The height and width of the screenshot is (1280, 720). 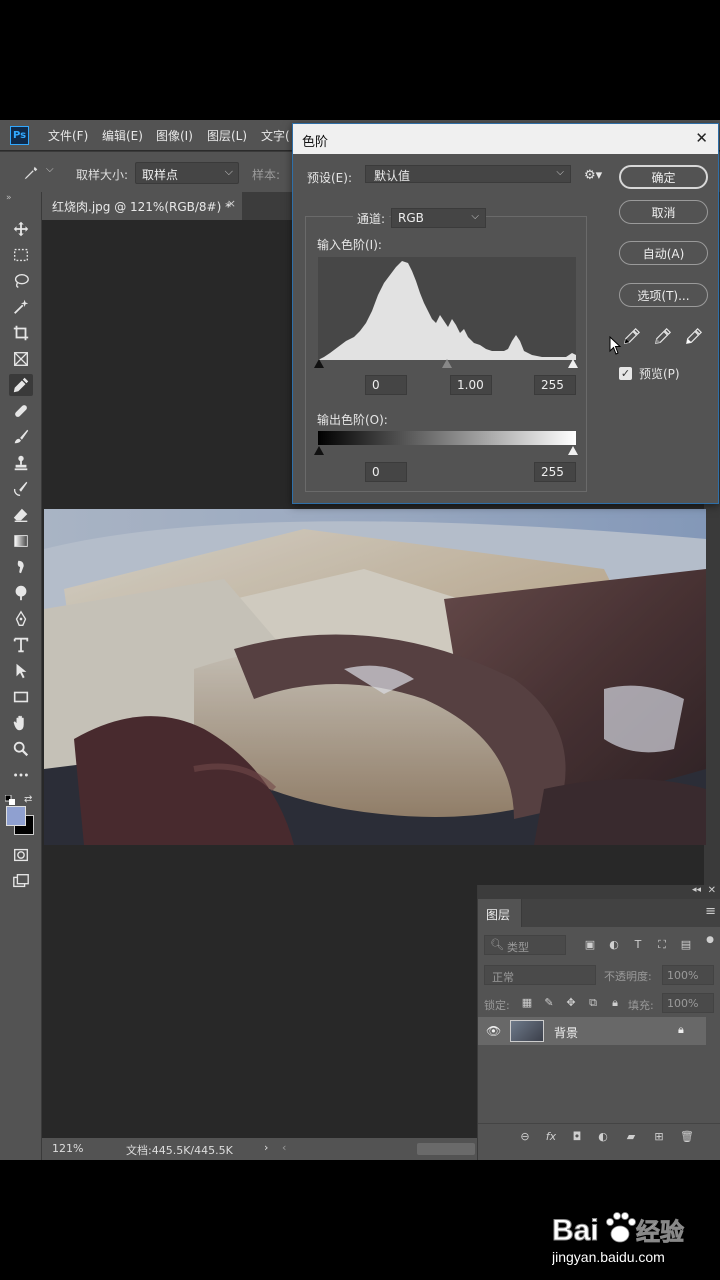 I want to click on eyedropper-tool-icon, so click(x=21, y=385).